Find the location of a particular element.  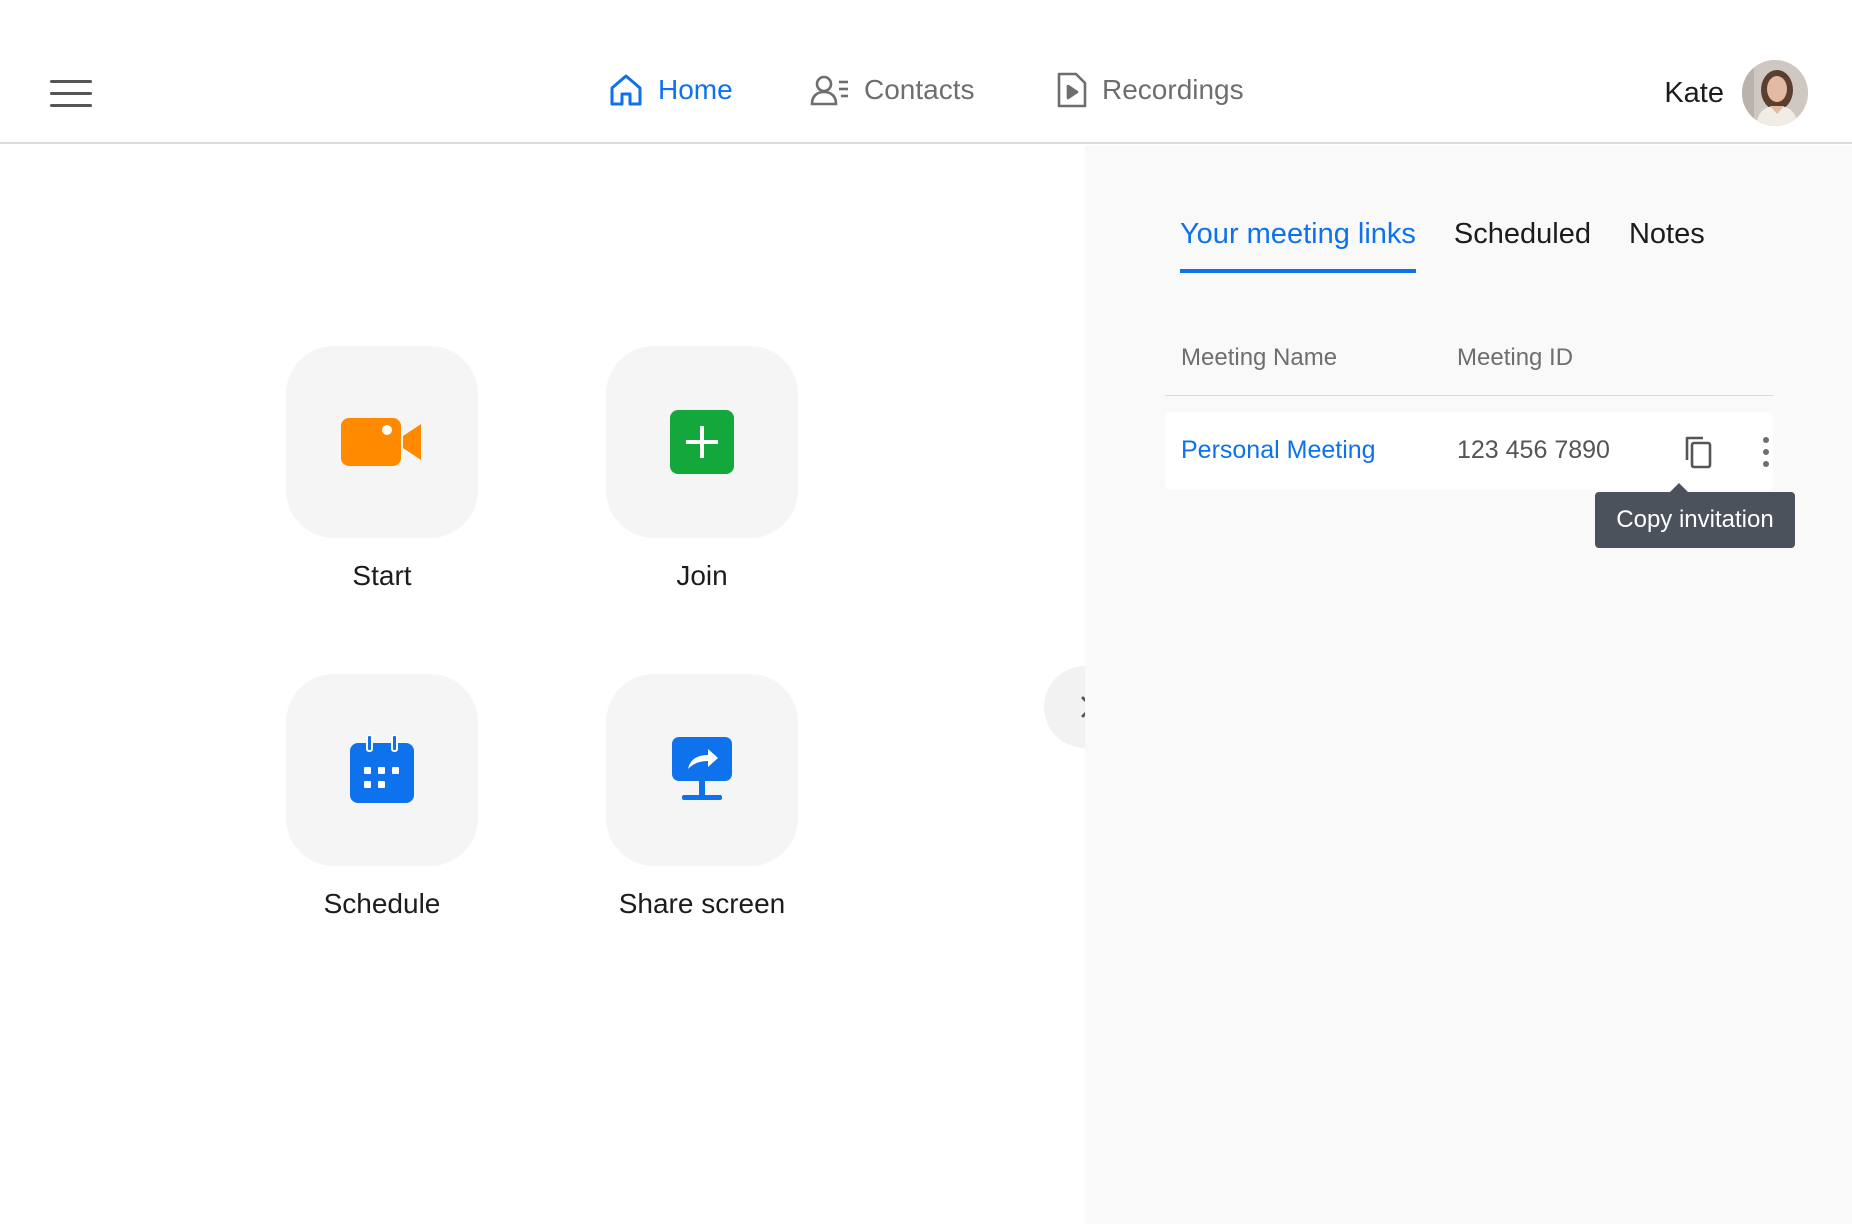

copy-invitation-tooltip: Copy invitation is located at coordinates (1695, 515).